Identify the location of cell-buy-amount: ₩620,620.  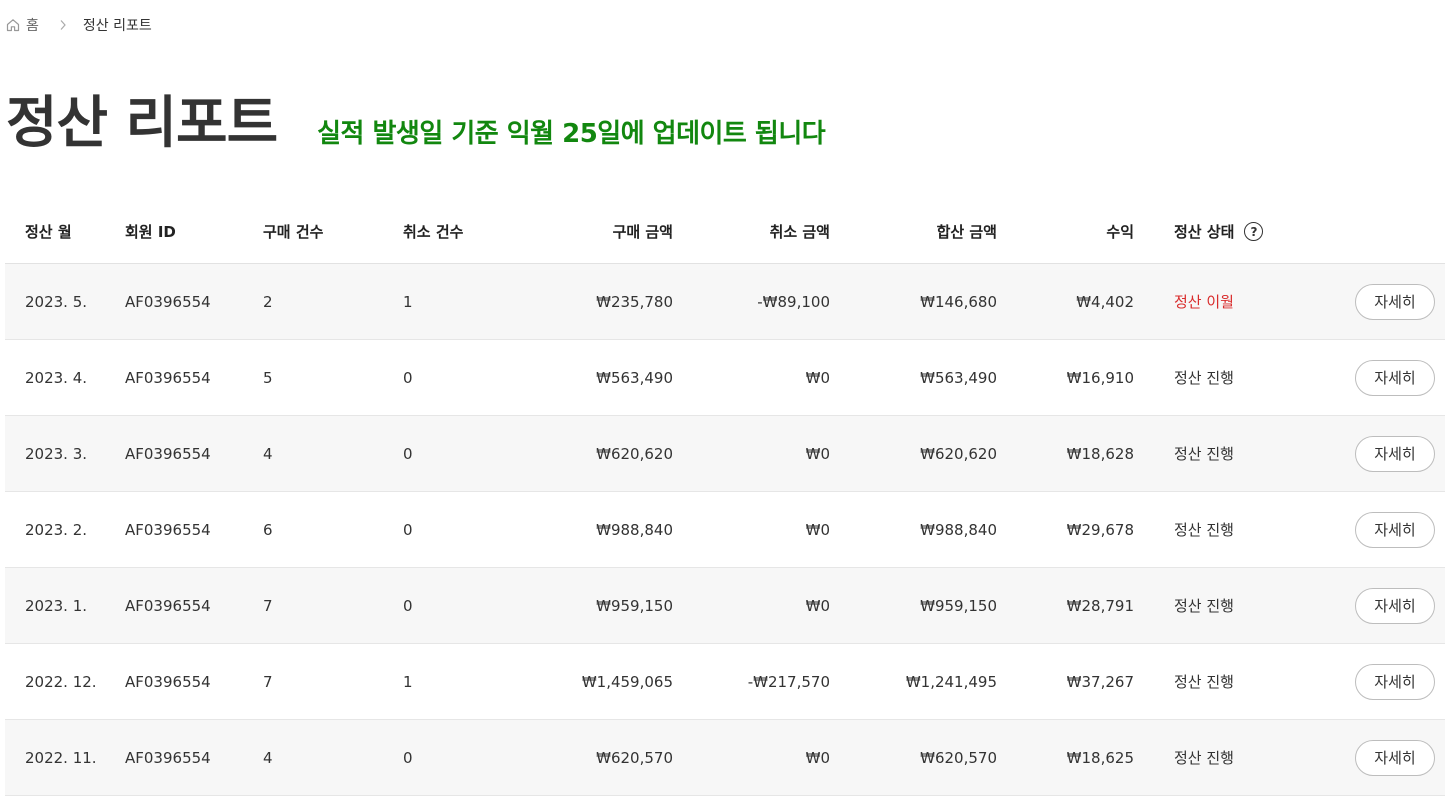
(634, 453).